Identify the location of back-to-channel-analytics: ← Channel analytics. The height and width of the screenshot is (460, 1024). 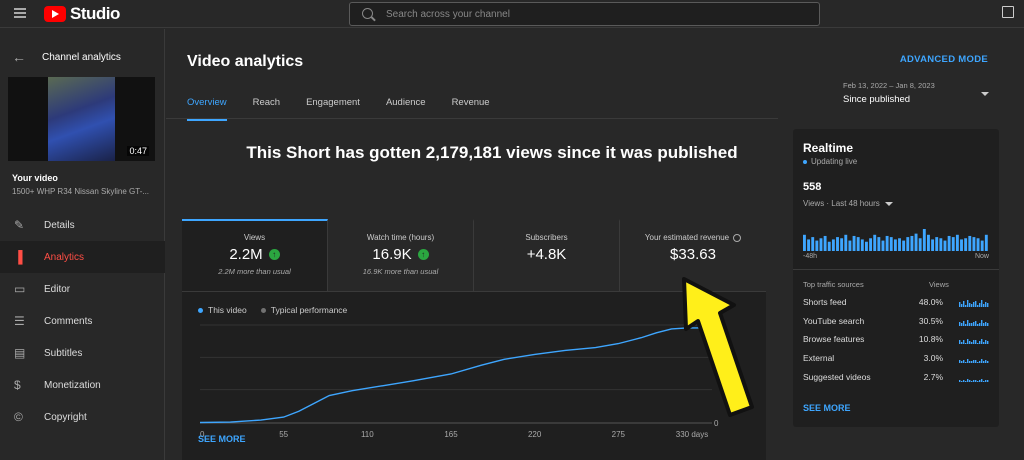
(66, 57).